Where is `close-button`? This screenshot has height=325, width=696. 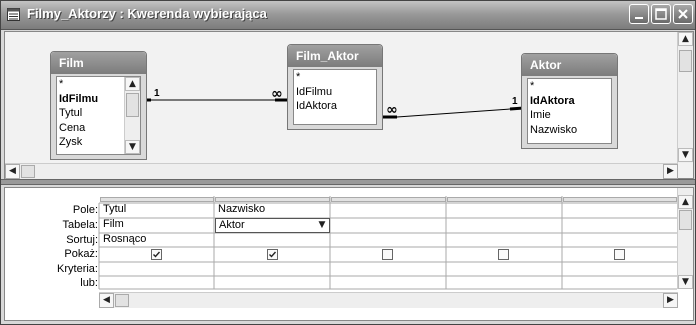 close-button is located at coordinates (683, 14).